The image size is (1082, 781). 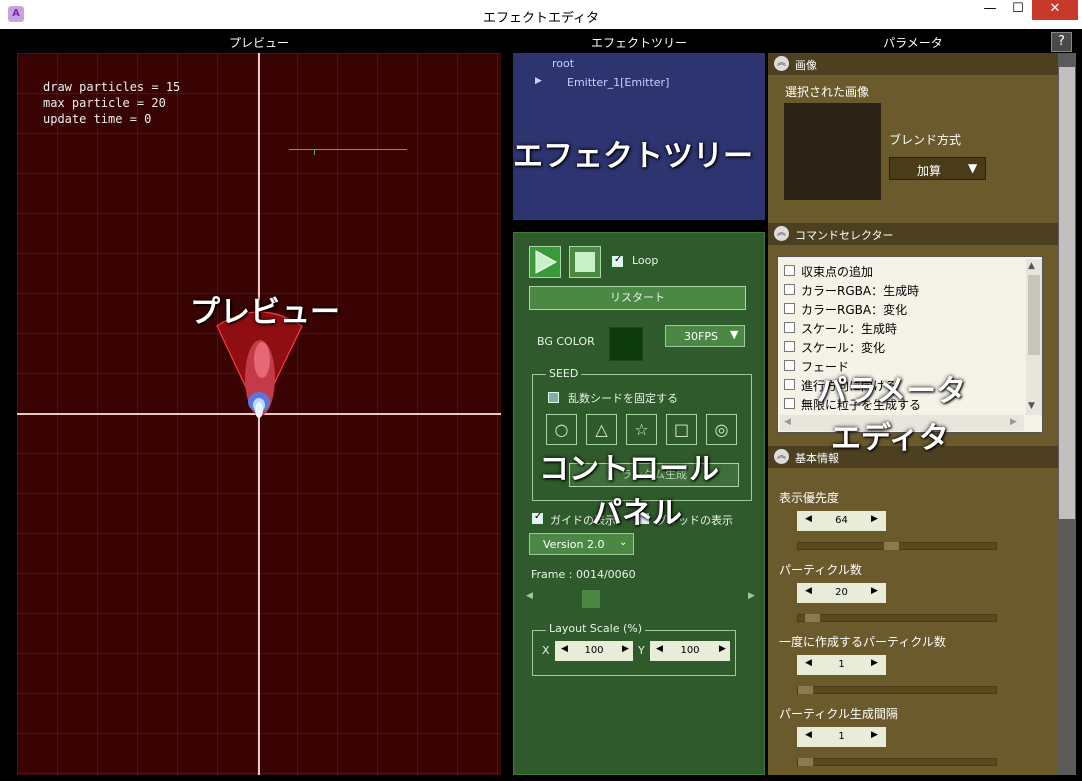 I want to click on emitter-guide-tick, so click(x=314, y=152).